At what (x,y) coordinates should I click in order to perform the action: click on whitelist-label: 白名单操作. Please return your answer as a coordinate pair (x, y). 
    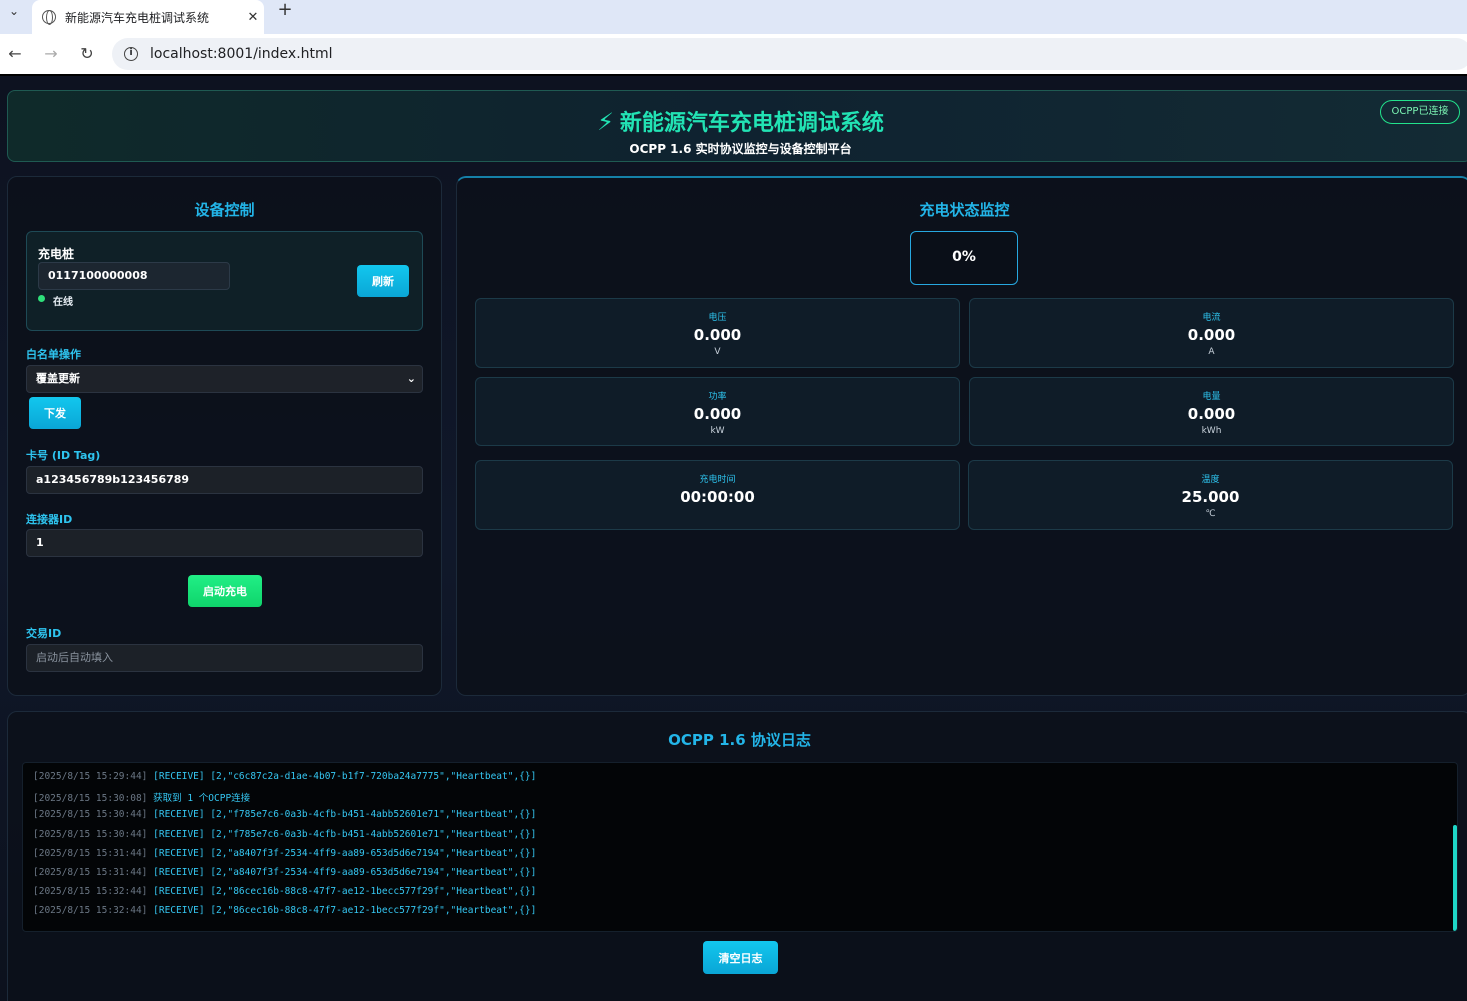
    Looking at the image, I should click on (53, 354).